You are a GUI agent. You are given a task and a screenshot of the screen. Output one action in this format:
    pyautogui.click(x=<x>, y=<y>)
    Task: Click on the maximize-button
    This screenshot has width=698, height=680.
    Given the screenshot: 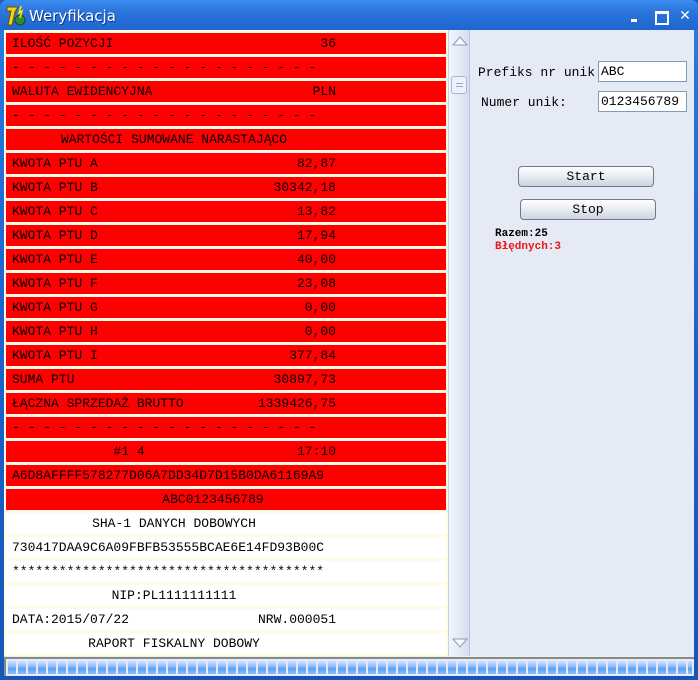 What is the action you would take?
    pyautogui.click(x=660, y=16)
    